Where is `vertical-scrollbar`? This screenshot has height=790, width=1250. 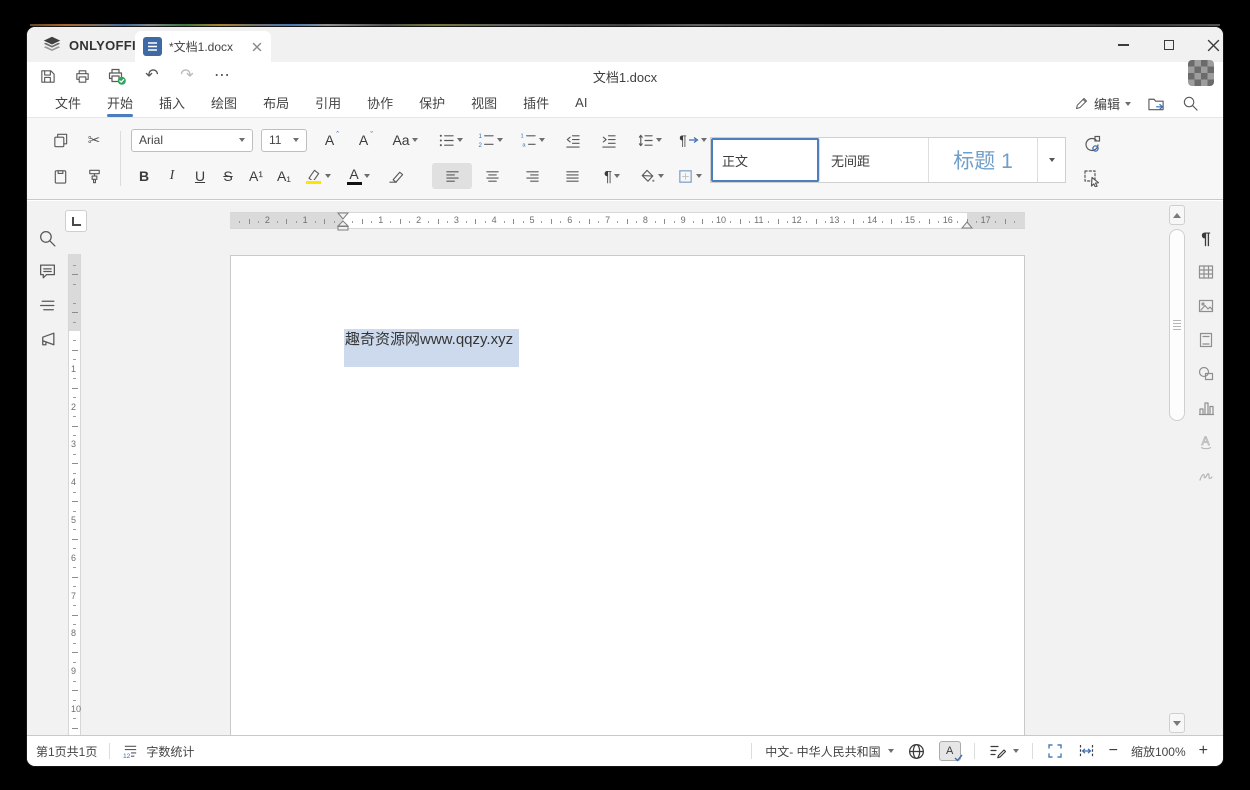
vertical-scrollbar is located at coordinates (1177, 468).